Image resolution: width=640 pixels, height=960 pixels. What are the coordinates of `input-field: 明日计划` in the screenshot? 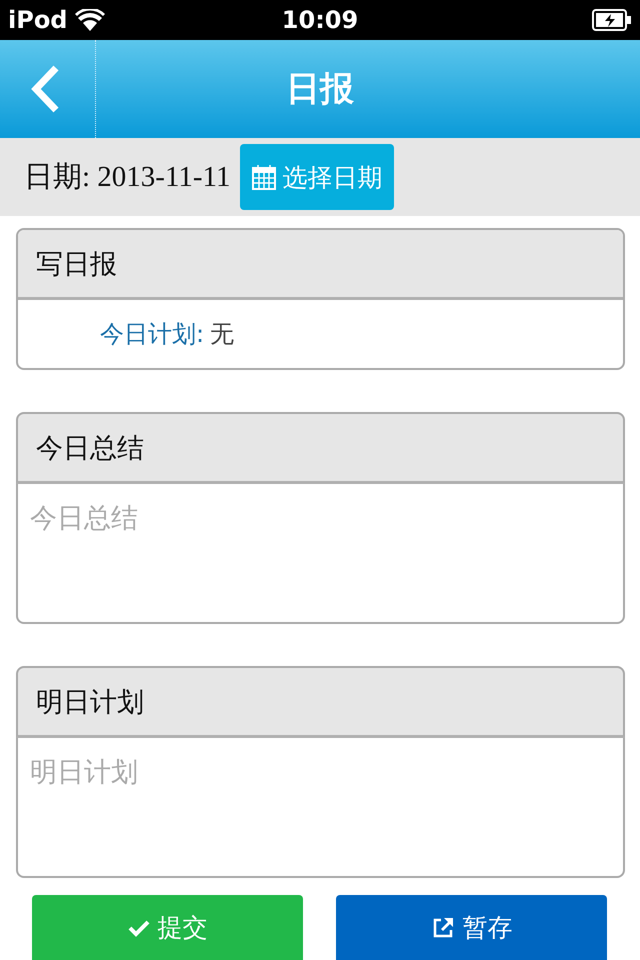 It's located at (320, 808).